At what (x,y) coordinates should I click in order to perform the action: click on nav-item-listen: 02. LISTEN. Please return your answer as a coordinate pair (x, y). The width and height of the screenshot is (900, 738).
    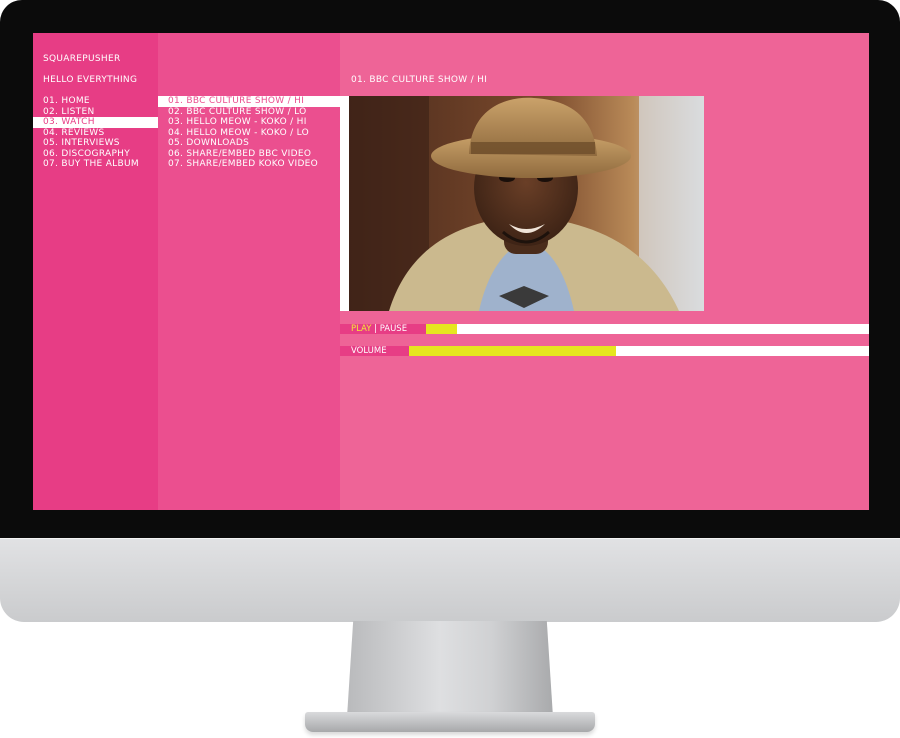
    Looking at the image, I should click on (95, 112).